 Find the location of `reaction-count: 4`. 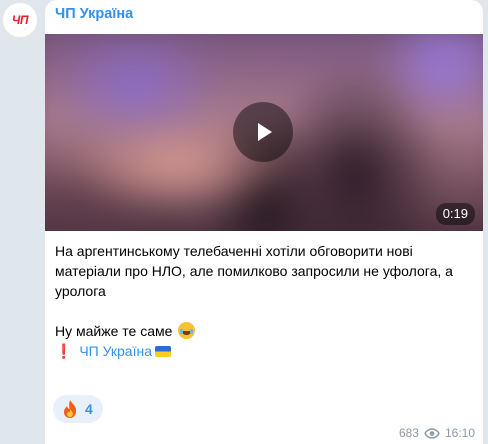

reaction-count: 4 is located at coordinates (89, 409).